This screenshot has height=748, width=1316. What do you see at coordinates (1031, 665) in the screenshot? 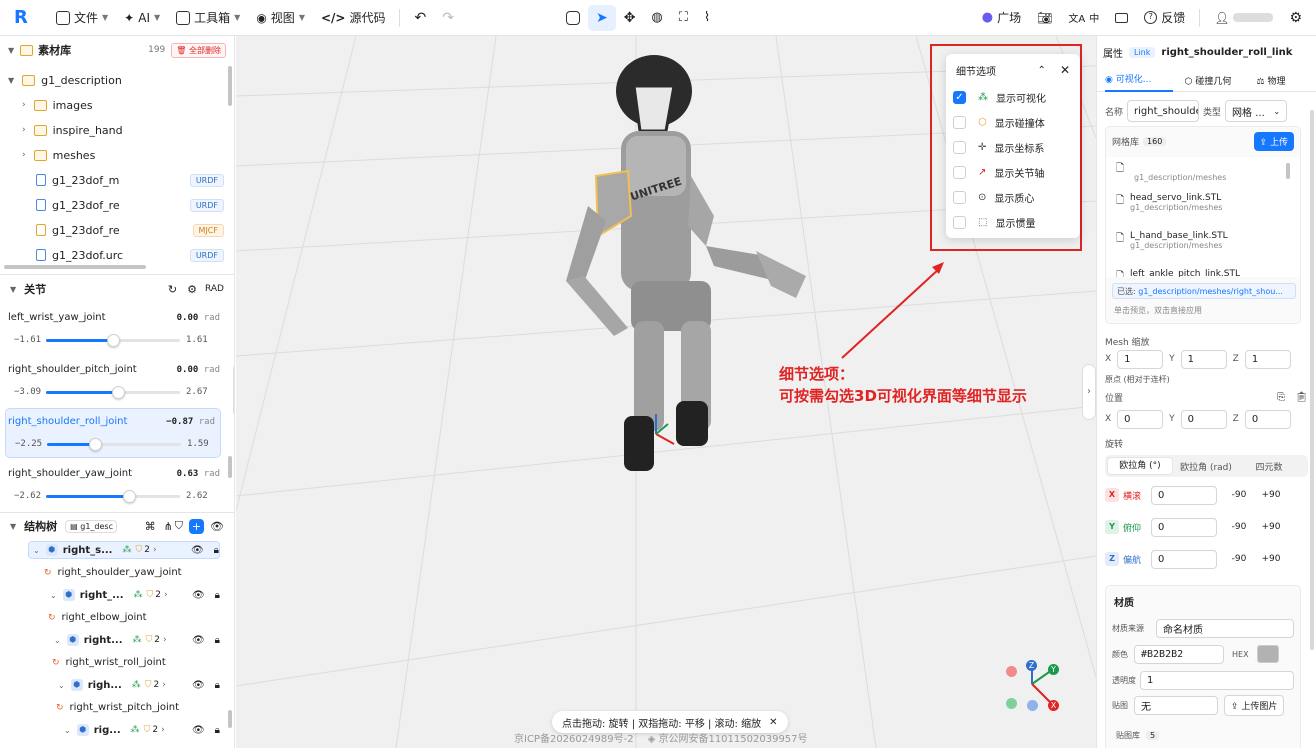
I see `gizmo-z: Z` at bounding box center [1031, 665].